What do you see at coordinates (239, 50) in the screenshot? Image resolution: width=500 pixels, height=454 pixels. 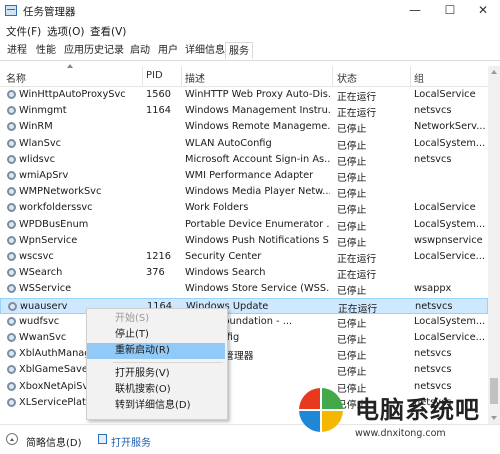 I see `tab-services: 服务` at bounding box center [239, 50].